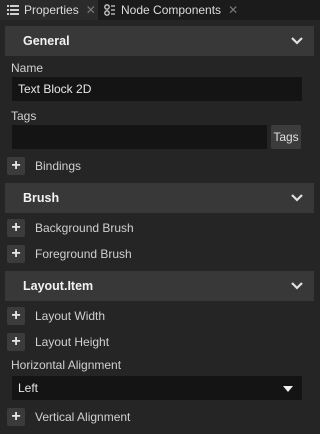 Image resolution: width=320 pixels, height=434 pixels. I want to click on horizontal-alignment-value: Left, so click(28, 388).